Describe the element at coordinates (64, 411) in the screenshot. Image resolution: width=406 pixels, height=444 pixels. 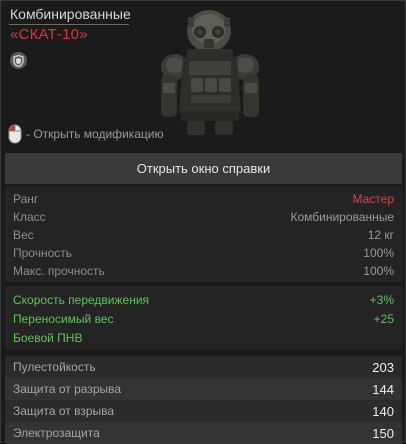
I see `protection-label: Защита от взрыва` at that location.